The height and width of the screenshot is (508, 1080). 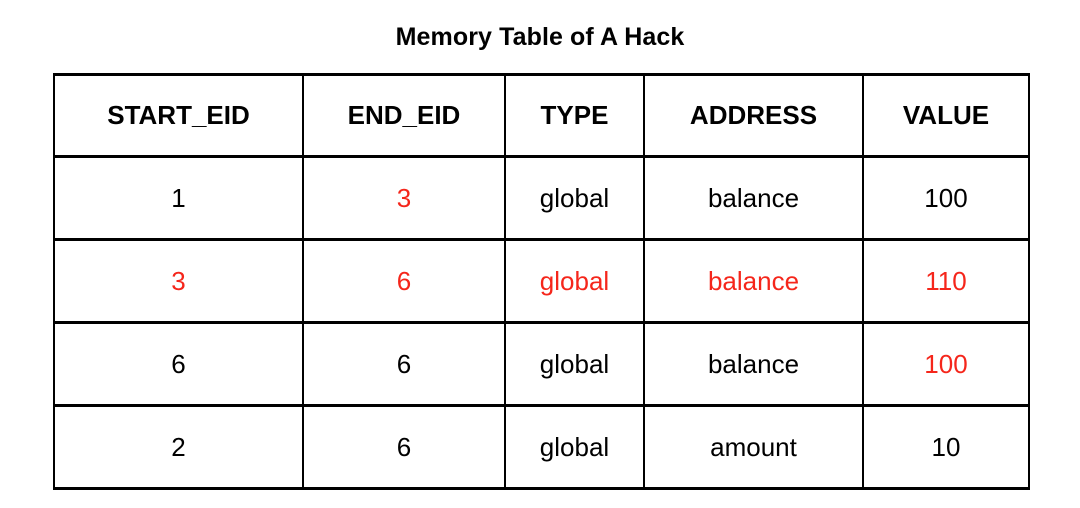 I want to click on column-header-start-eid: START_EID, so click(x=178, y=115).